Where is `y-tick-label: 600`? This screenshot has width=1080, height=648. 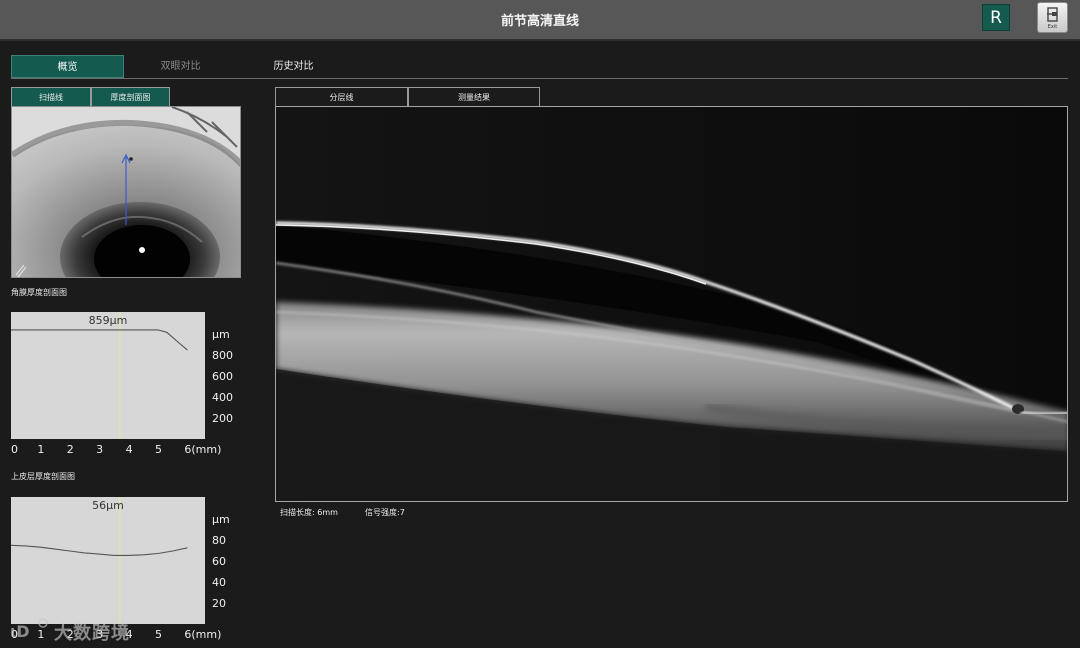 y-tick-label: 600 is located at coordinates (222, 376).